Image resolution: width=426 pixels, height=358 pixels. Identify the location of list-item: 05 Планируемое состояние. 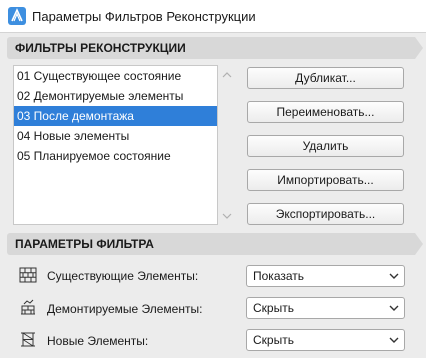
(115, 156).